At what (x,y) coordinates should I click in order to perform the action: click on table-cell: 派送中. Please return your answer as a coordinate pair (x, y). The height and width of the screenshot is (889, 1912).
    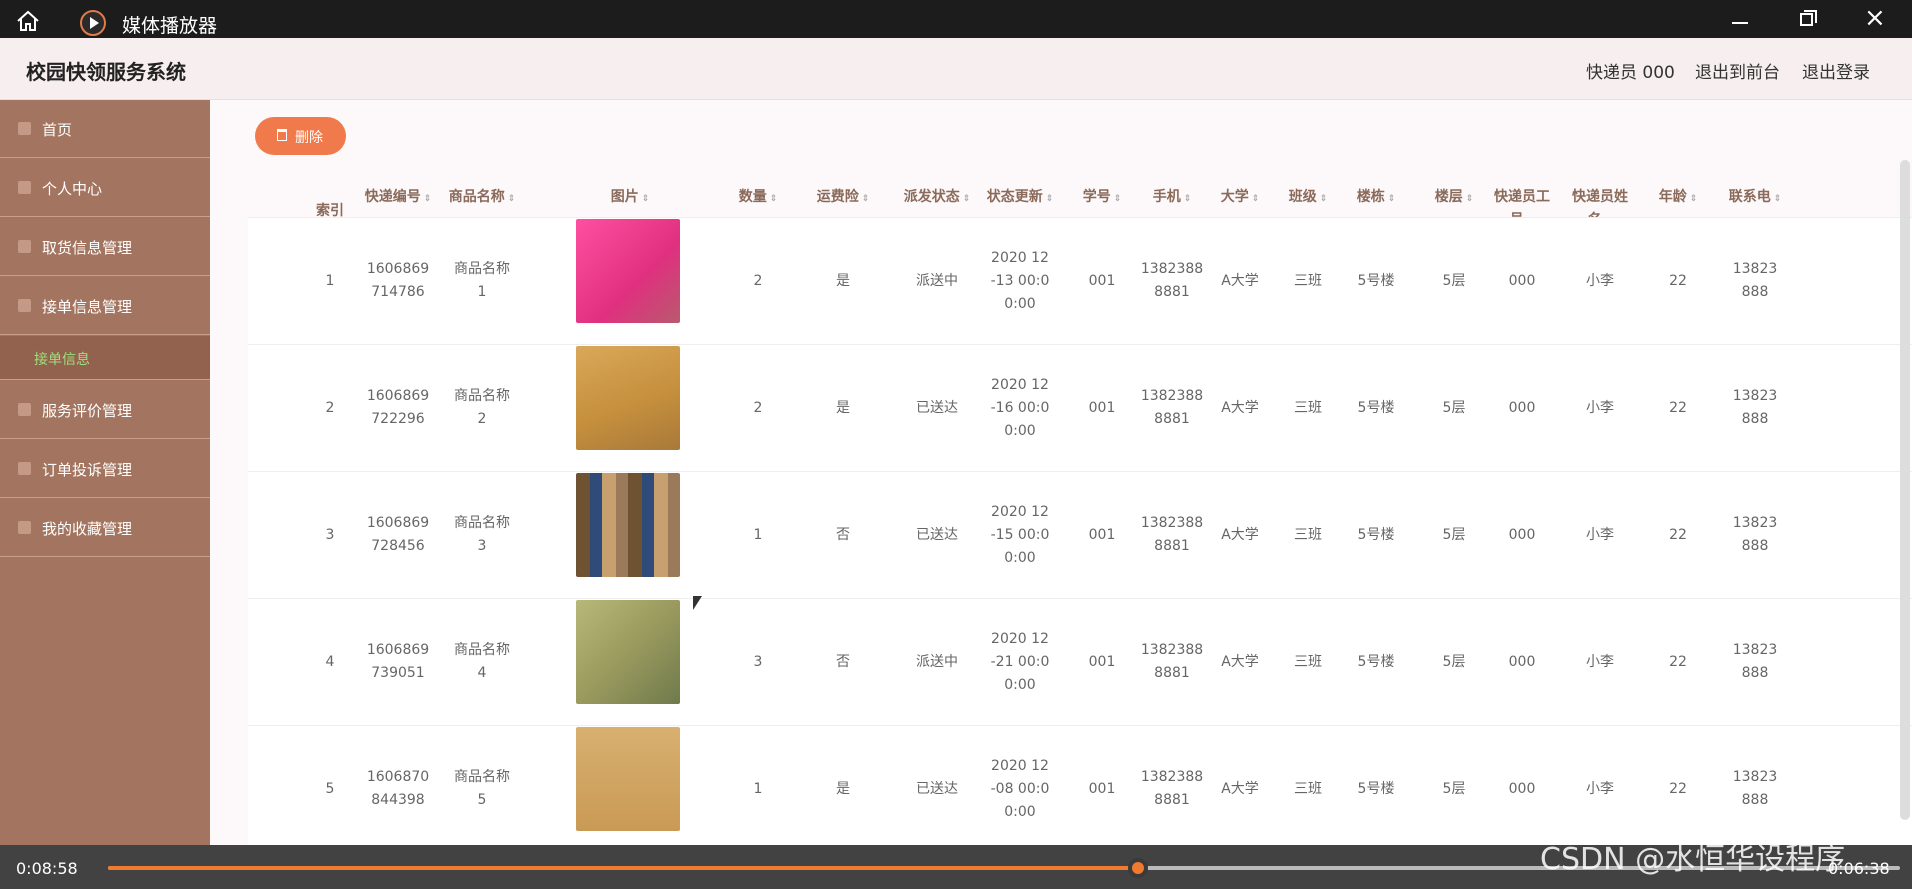
    Looking at the image, I should click on (937, 280).